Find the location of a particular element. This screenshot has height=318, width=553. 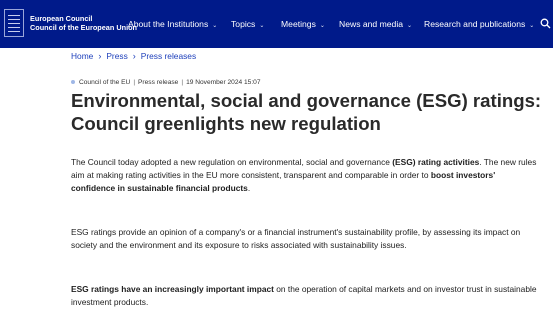

nav-item-about: About the Institutions ⌄ is located at coordinates (172, 24).